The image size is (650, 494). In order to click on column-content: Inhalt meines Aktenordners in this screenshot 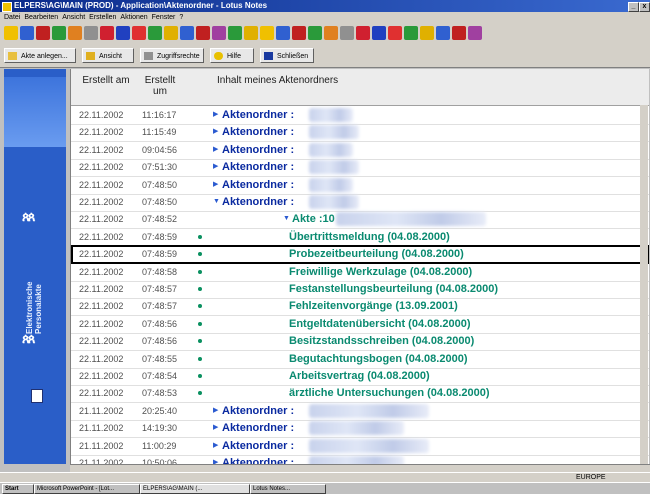, I will do `click(277, 80)`.